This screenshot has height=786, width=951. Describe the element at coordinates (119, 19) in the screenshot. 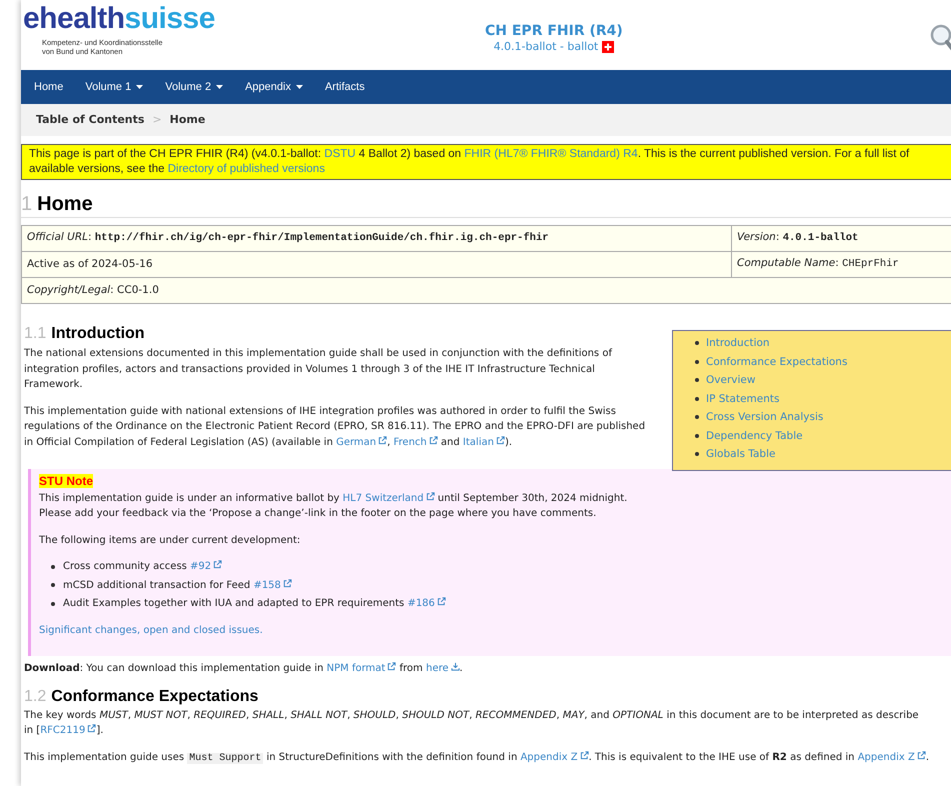

I see `logo: ehealthsuisse` at that location.